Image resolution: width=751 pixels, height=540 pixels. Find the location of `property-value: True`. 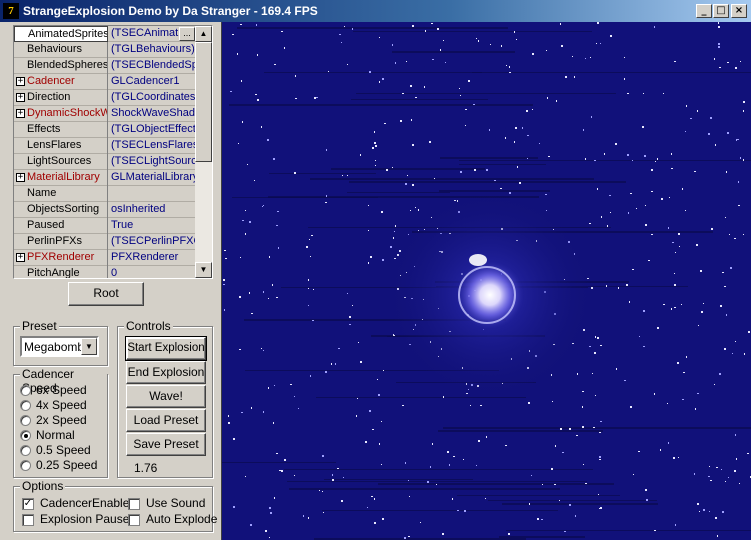

property-value: True is located at coordinates (152, 226).